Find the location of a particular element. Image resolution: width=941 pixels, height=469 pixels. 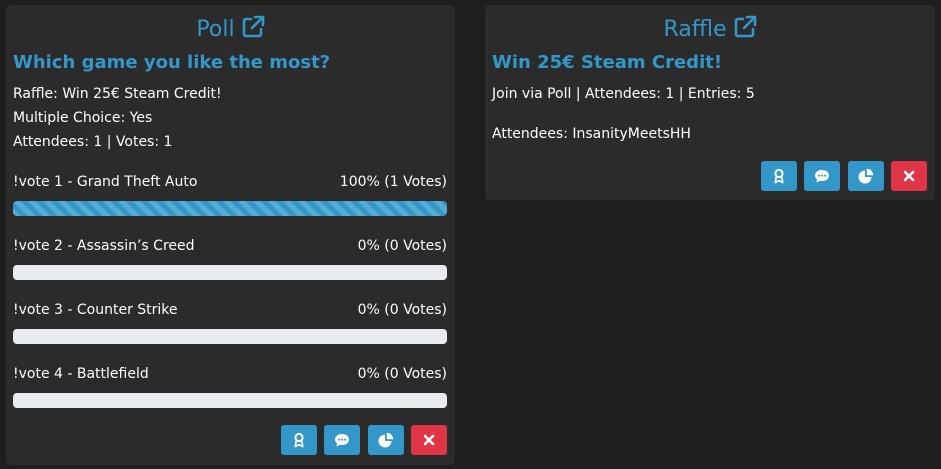

poll-raffle-line: Raffle: Win 25€ Steam Credit! is located at coordinates (117, 94).